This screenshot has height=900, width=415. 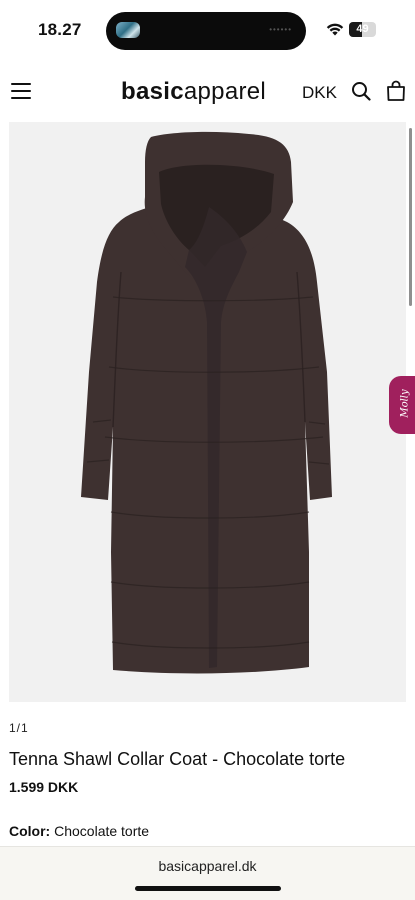 I want to click on page-scrollbar, so click(x=410, y=217).